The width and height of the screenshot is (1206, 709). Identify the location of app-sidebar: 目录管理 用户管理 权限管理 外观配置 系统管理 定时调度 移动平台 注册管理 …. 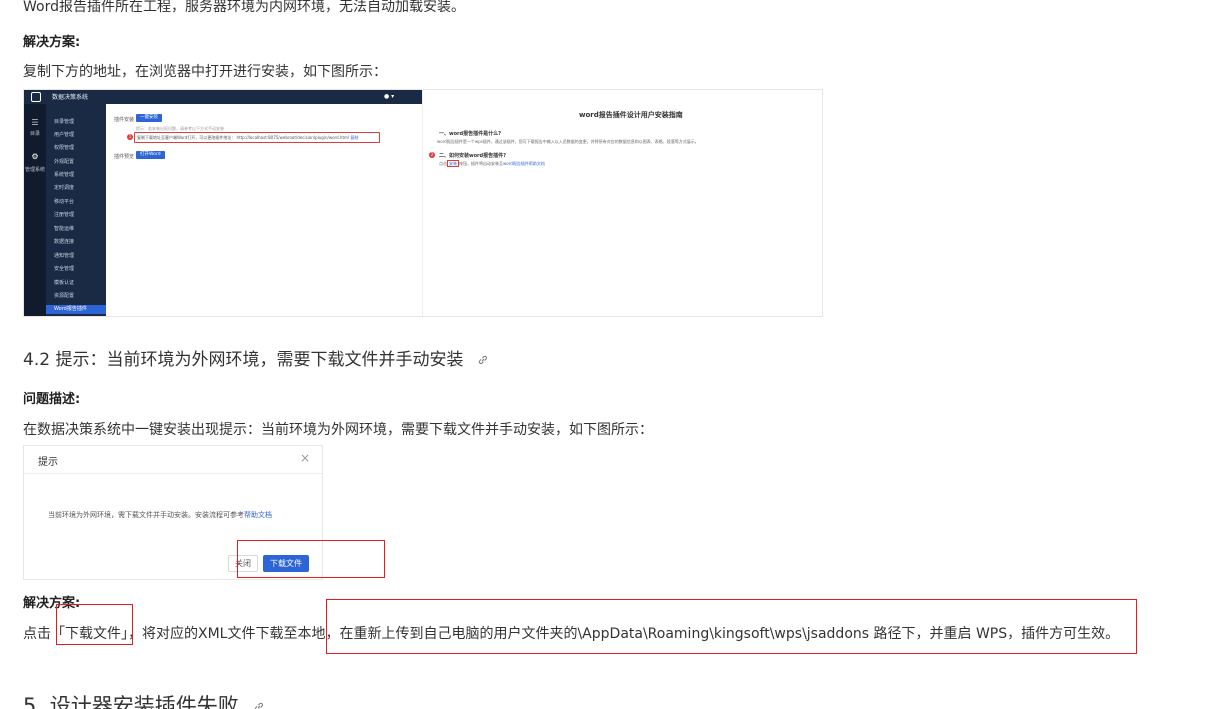
(76, 210).